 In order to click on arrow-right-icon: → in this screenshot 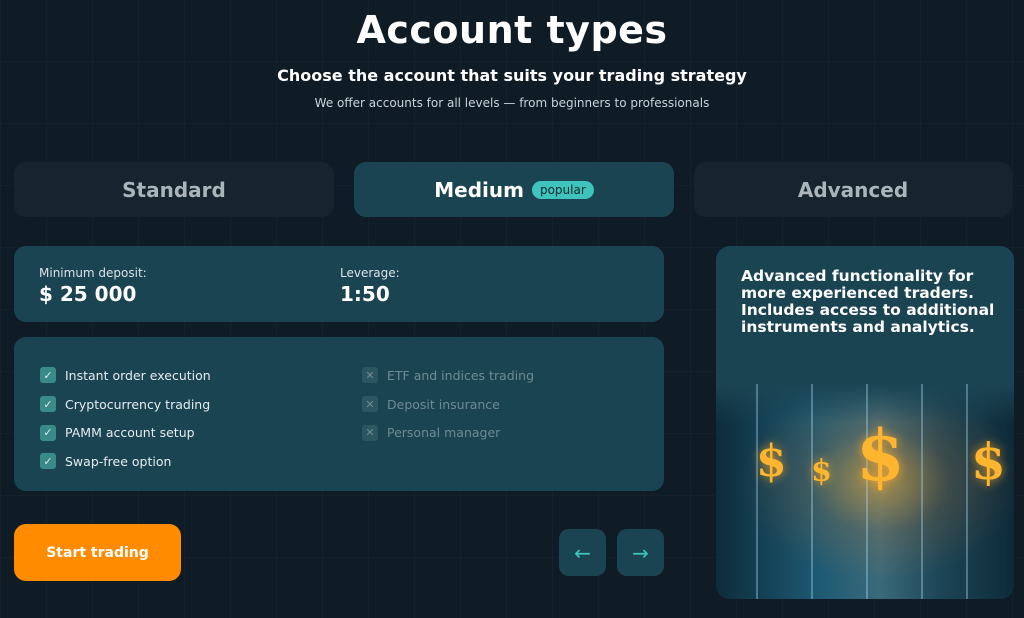, I will do `click(640, 552)`.